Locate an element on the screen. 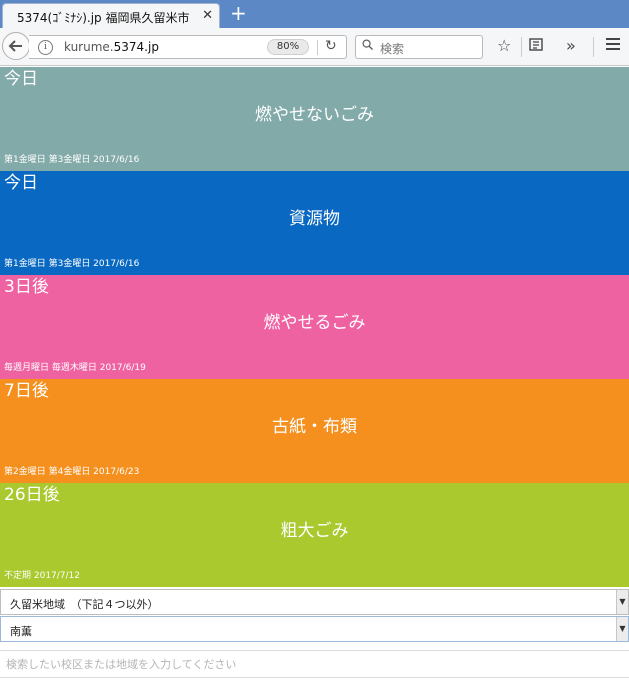 The image size is (629, 696). schedule-item: 26日後 粗大ごみ 不定期 2017/7/12 is located at coordinates (314, 535).